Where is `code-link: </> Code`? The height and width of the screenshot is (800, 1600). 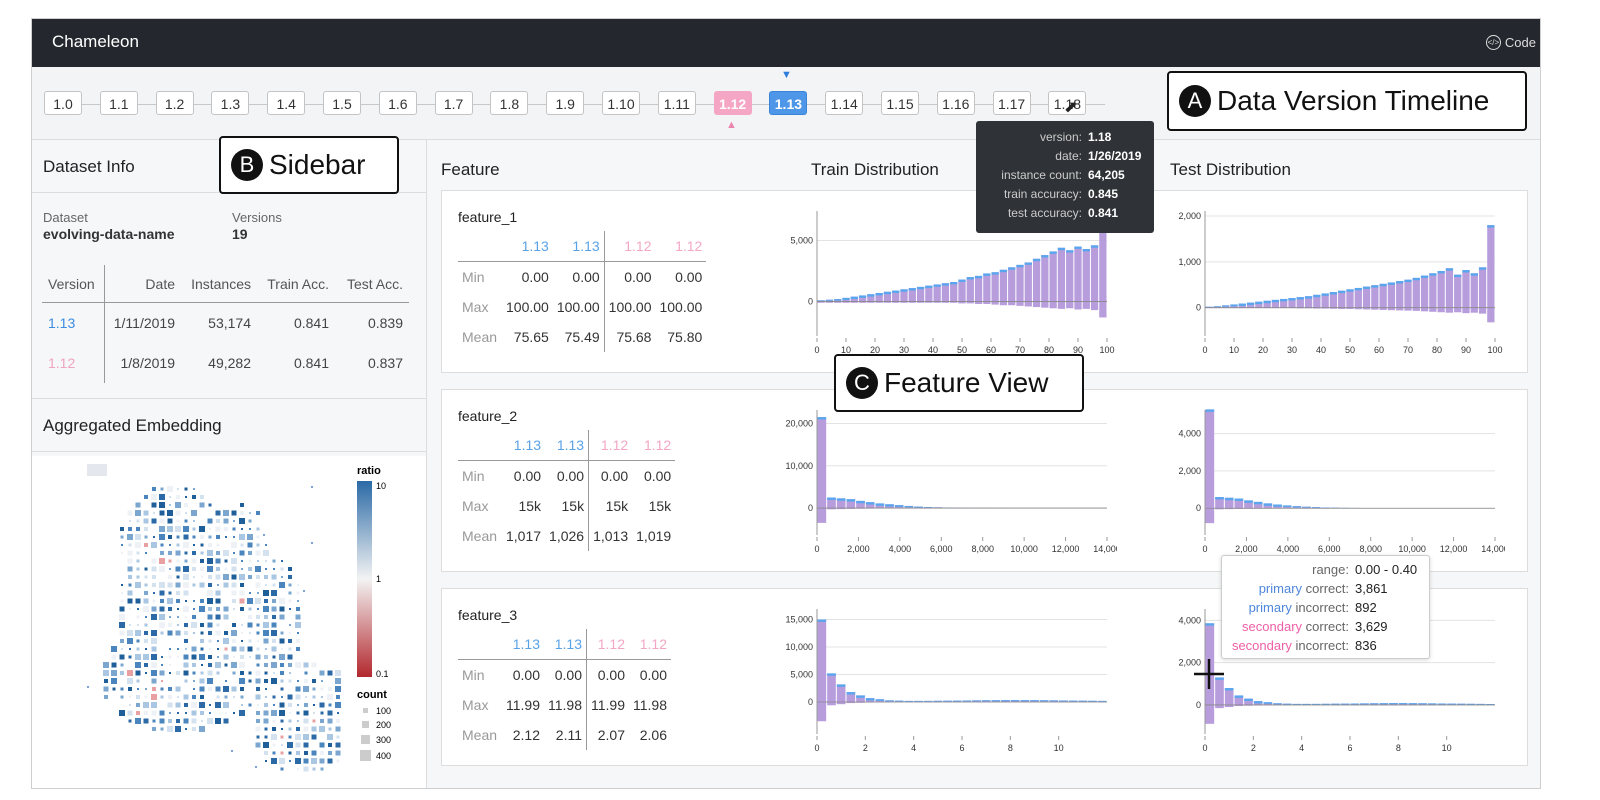 code-link: </> Code is located at coordinates (1510, 42).